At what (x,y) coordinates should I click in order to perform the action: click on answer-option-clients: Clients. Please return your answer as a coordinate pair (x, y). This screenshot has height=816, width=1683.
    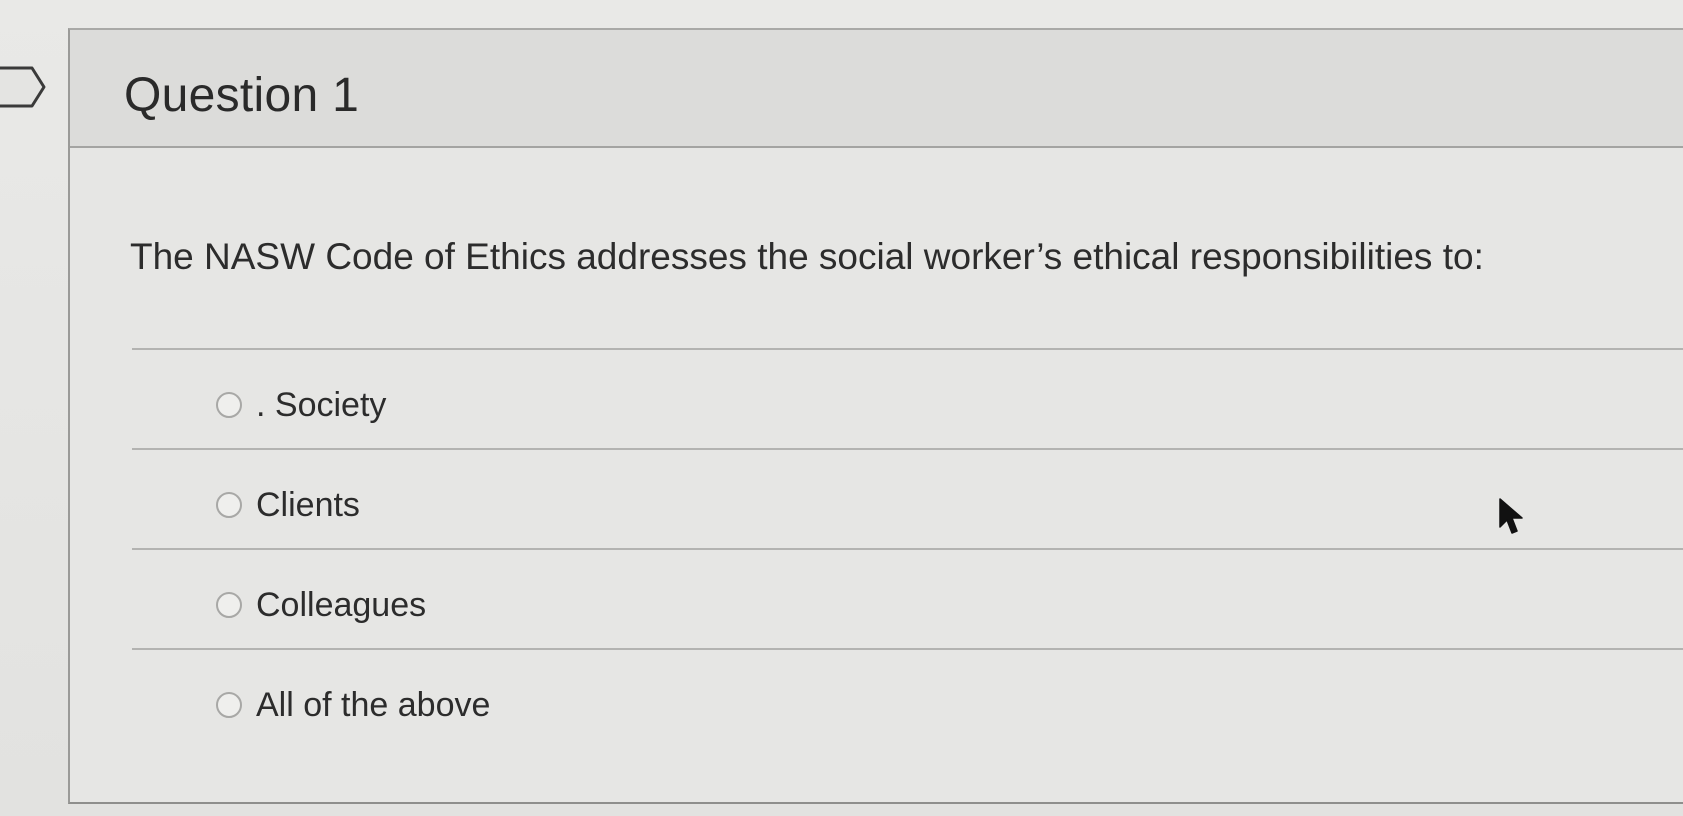
    Looking at the image, I should click on (907, 498).